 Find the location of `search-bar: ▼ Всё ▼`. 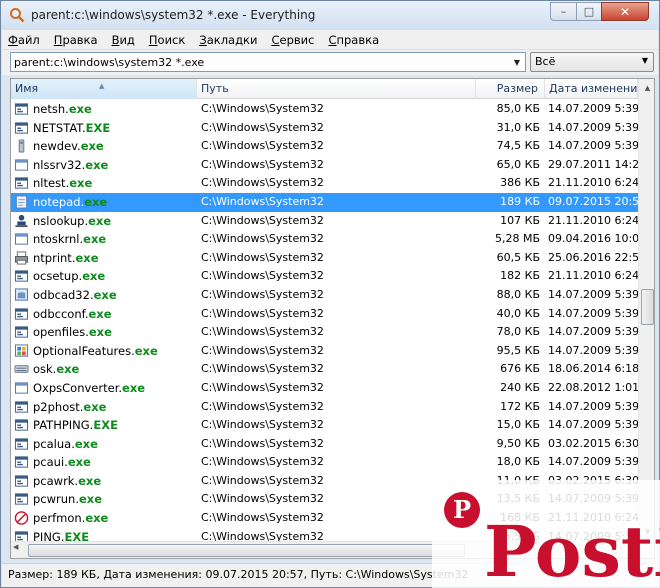

search-bar: ▼ Всё ▼ is located at coordinates (330, 62).